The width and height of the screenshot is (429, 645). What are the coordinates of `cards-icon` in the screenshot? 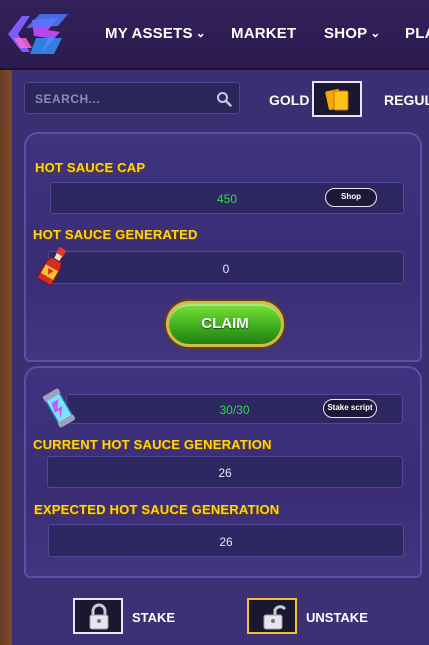 It's located at (337, 100).